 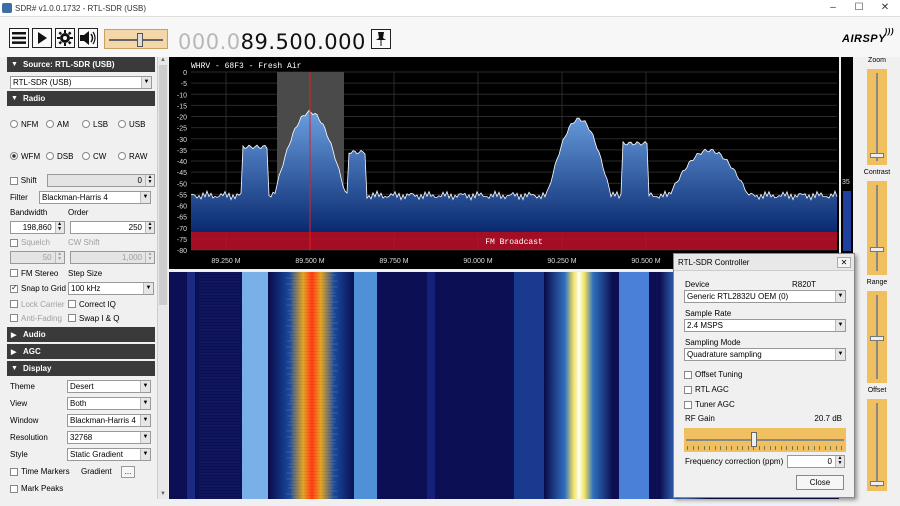 What do you see at coordinates (877, 117) in the screenshot?
I see `zoom-slider` at bounding box center [877, 117].